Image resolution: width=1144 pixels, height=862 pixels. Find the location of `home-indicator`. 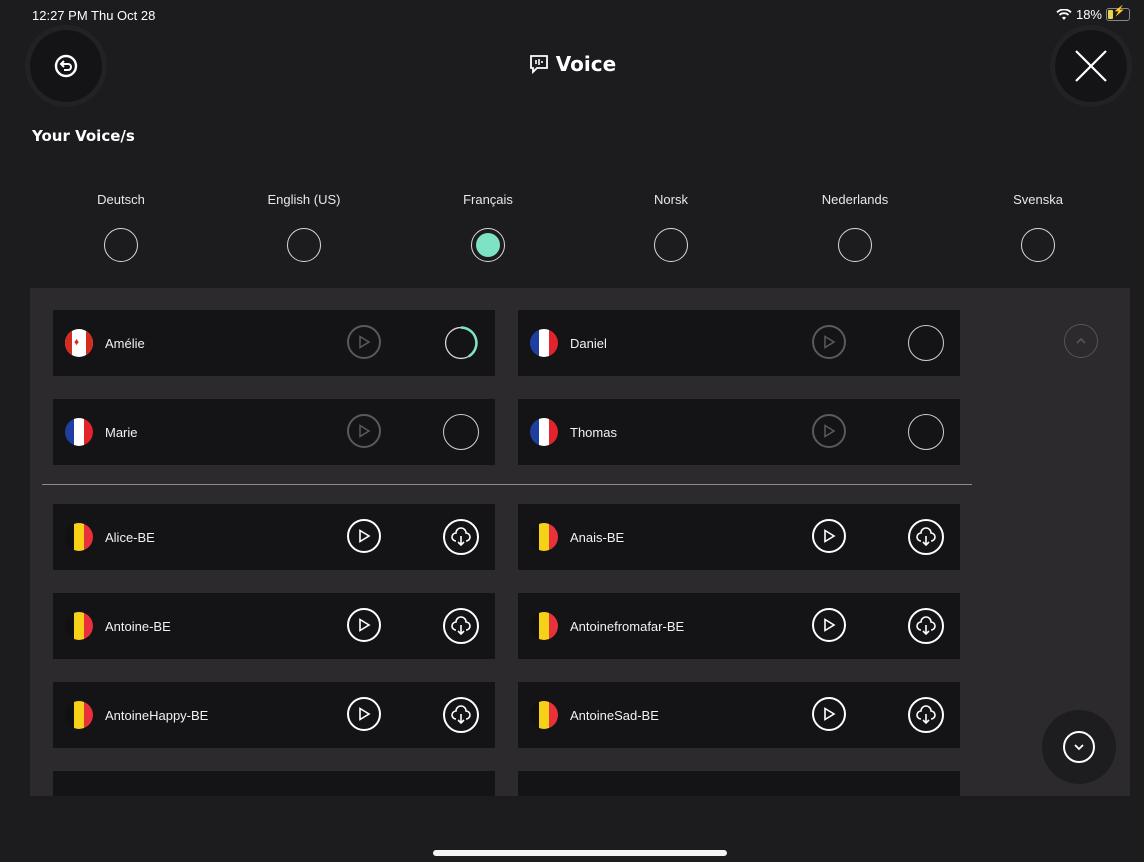

home-indicator is located at coordinates (580, 853).